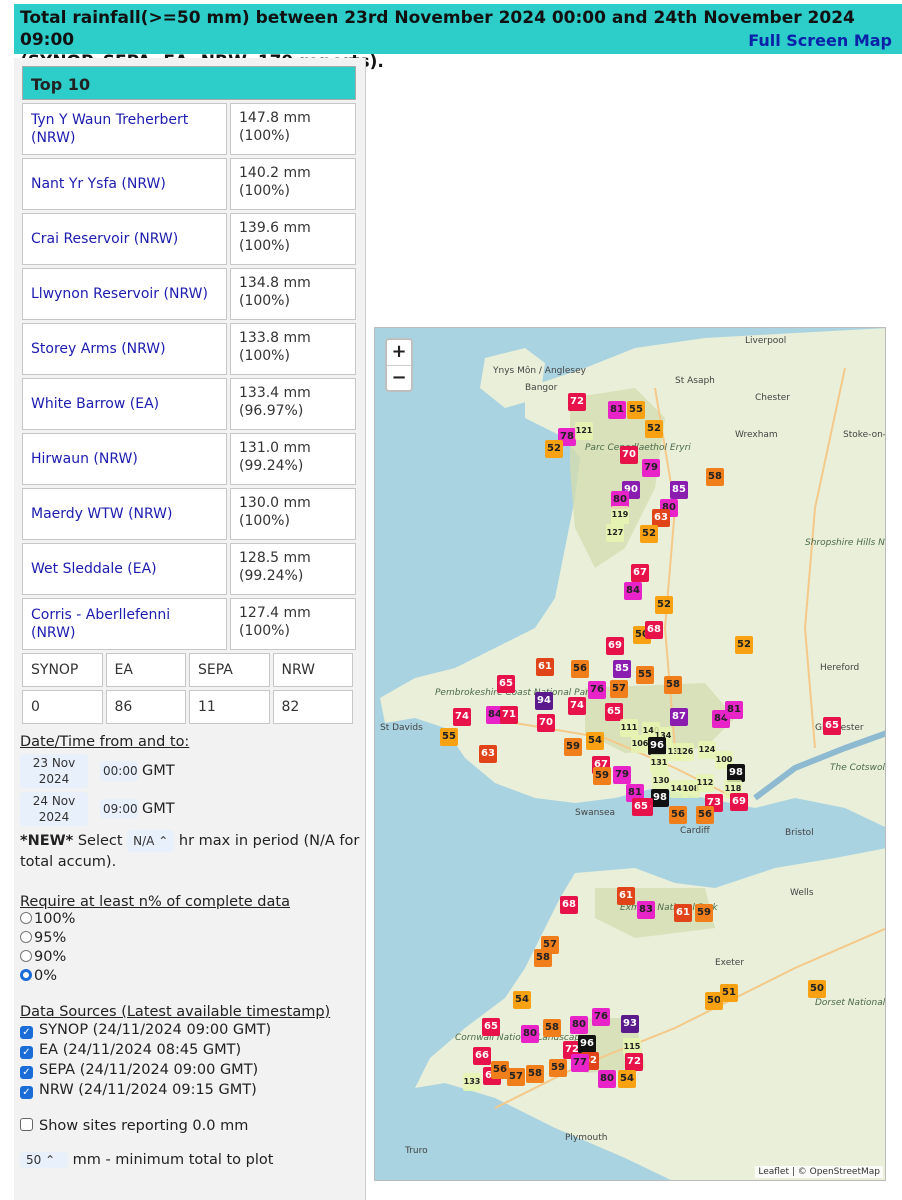 This screenshot has width=902, height=1200. I want to click on zoom-out-button: −, so click(399, 377).